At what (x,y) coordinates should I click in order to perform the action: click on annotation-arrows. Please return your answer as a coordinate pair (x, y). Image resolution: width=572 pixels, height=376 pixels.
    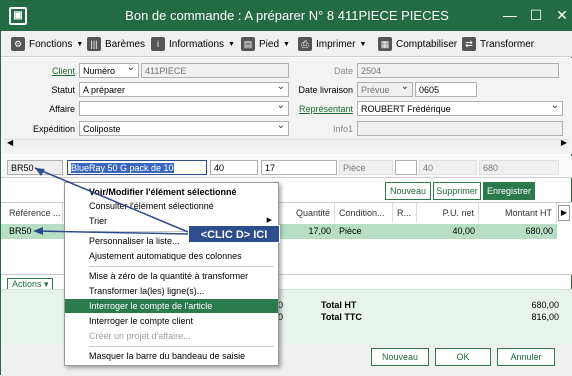
    Looking at the image, I should click on (111, 201).